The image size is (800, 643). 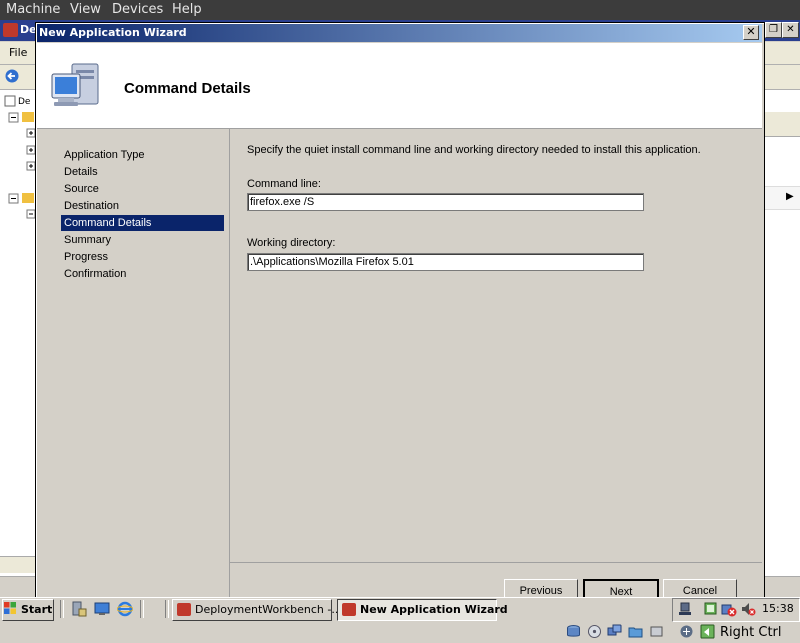 I want to click on command-line-input: firefox.exe /S, so click(x=445, y=202).